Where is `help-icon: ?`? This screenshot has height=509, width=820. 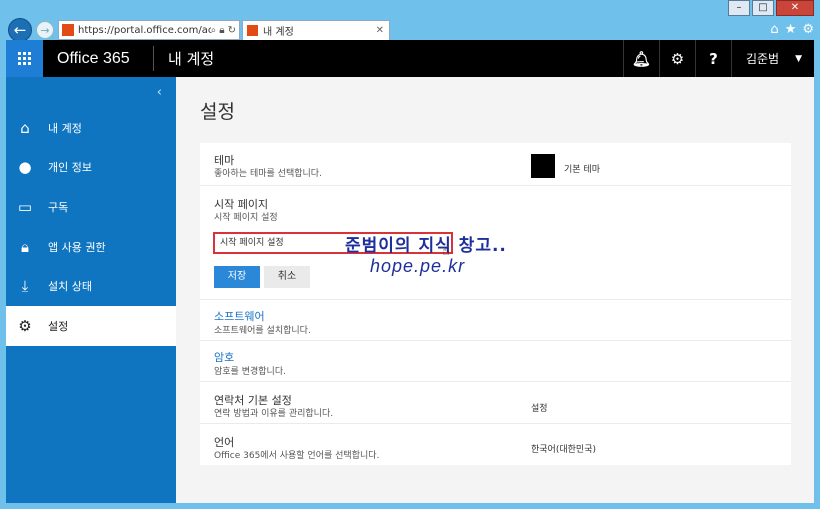
help-icon: ? is located at coordinates (713, 58).